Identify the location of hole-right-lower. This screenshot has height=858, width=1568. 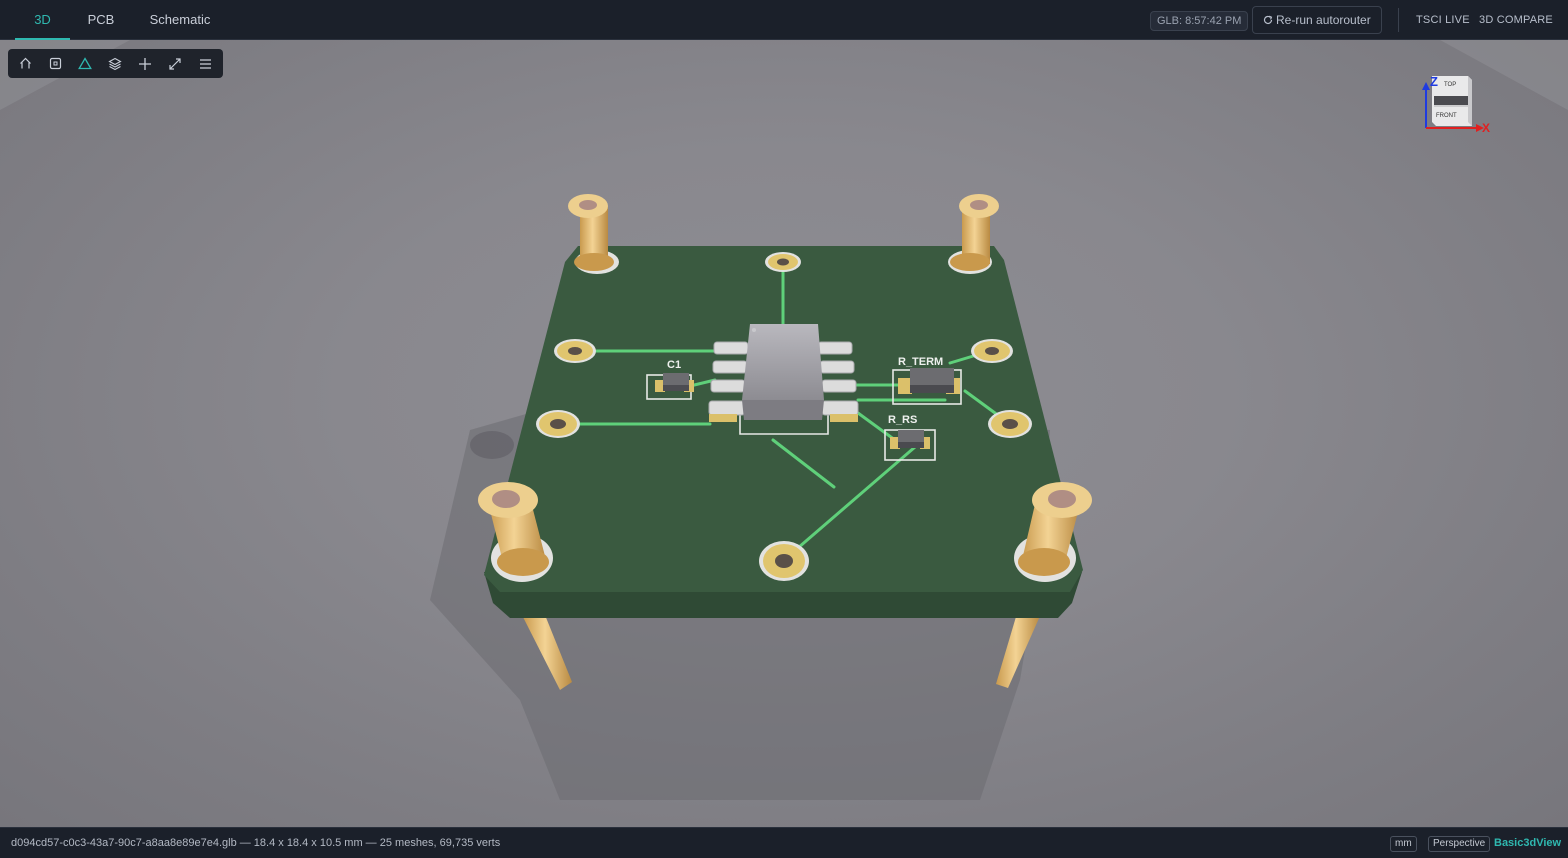
(1010, 424).